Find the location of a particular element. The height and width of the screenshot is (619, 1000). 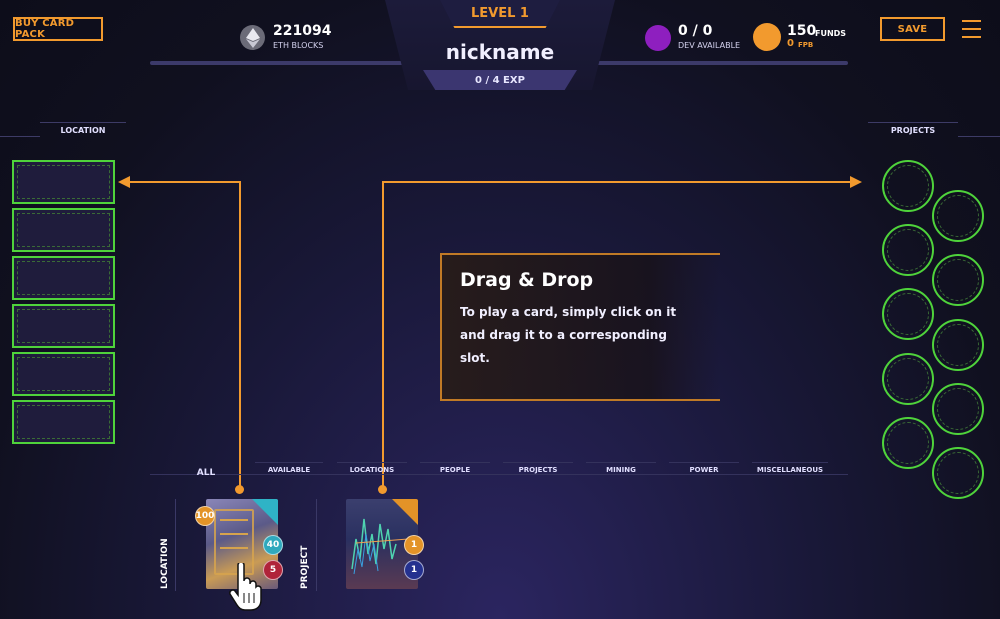

ethereum-icon is located at coordinates (252, 37).